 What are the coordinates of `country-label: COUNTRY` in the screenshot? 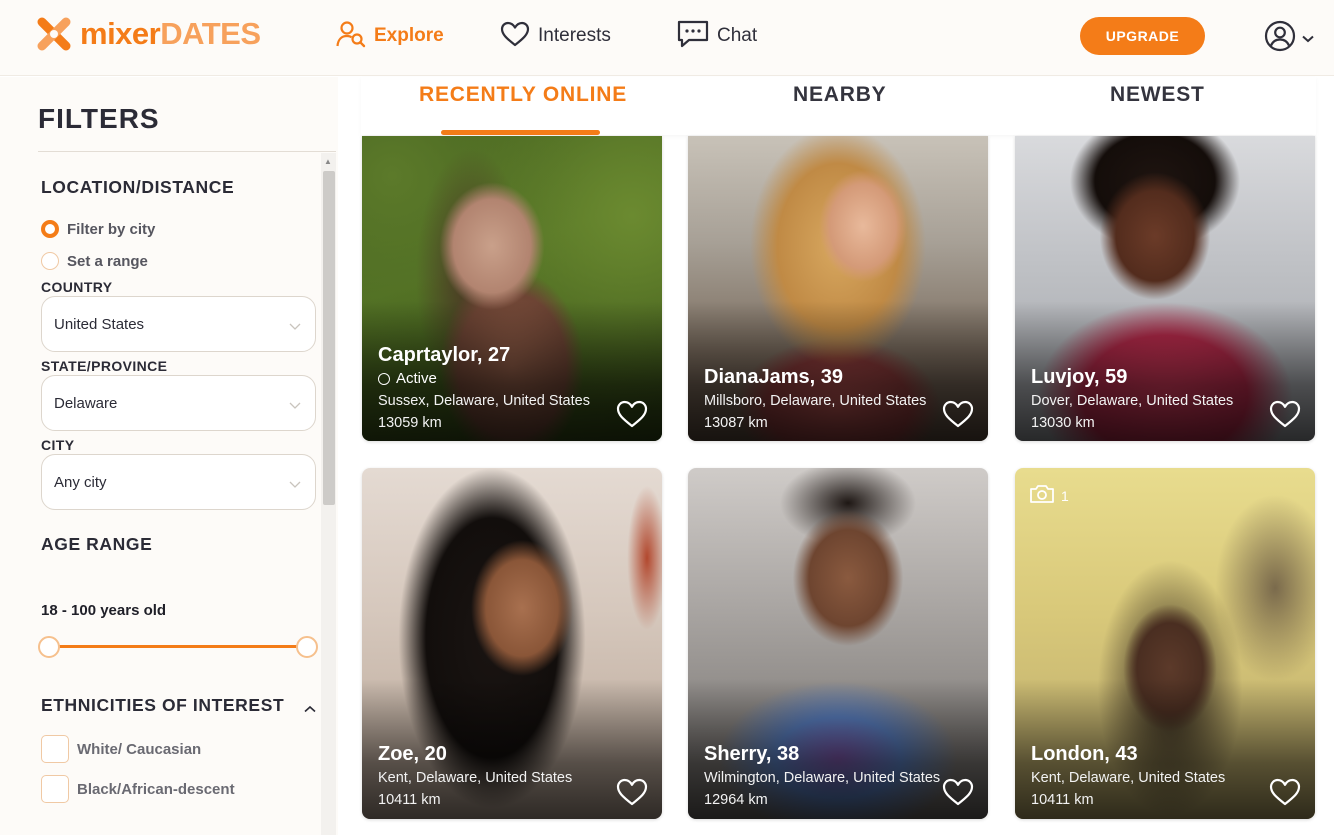 It's located at (77, 287).